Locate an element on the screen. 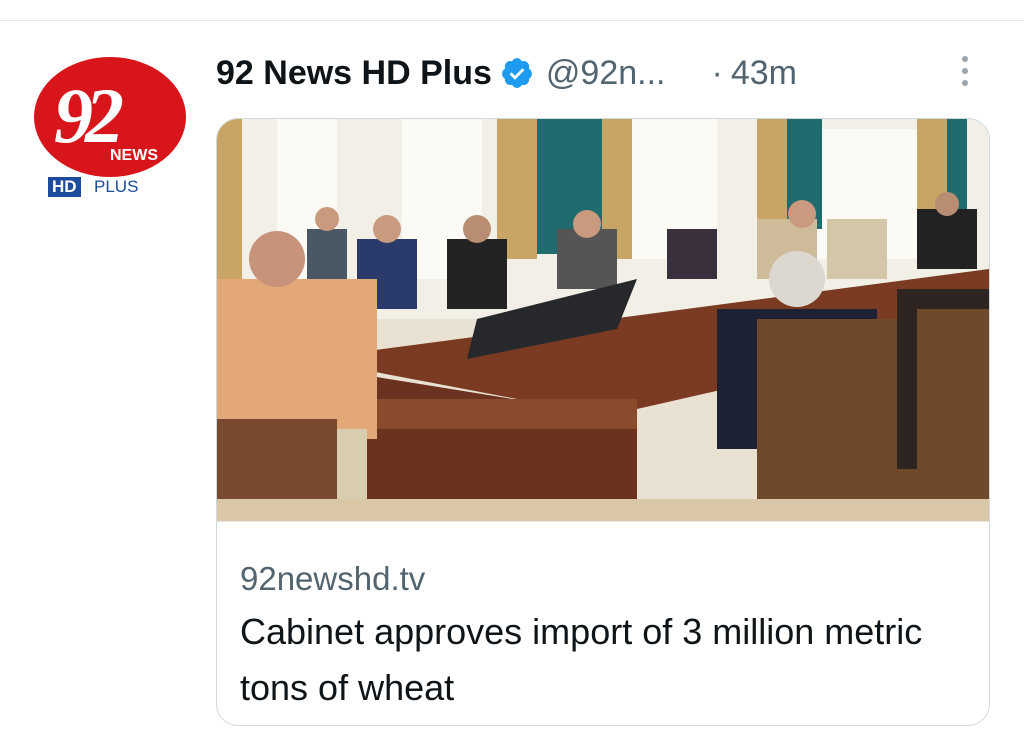  verified-badge-icon is located at coordinates (517, 73).